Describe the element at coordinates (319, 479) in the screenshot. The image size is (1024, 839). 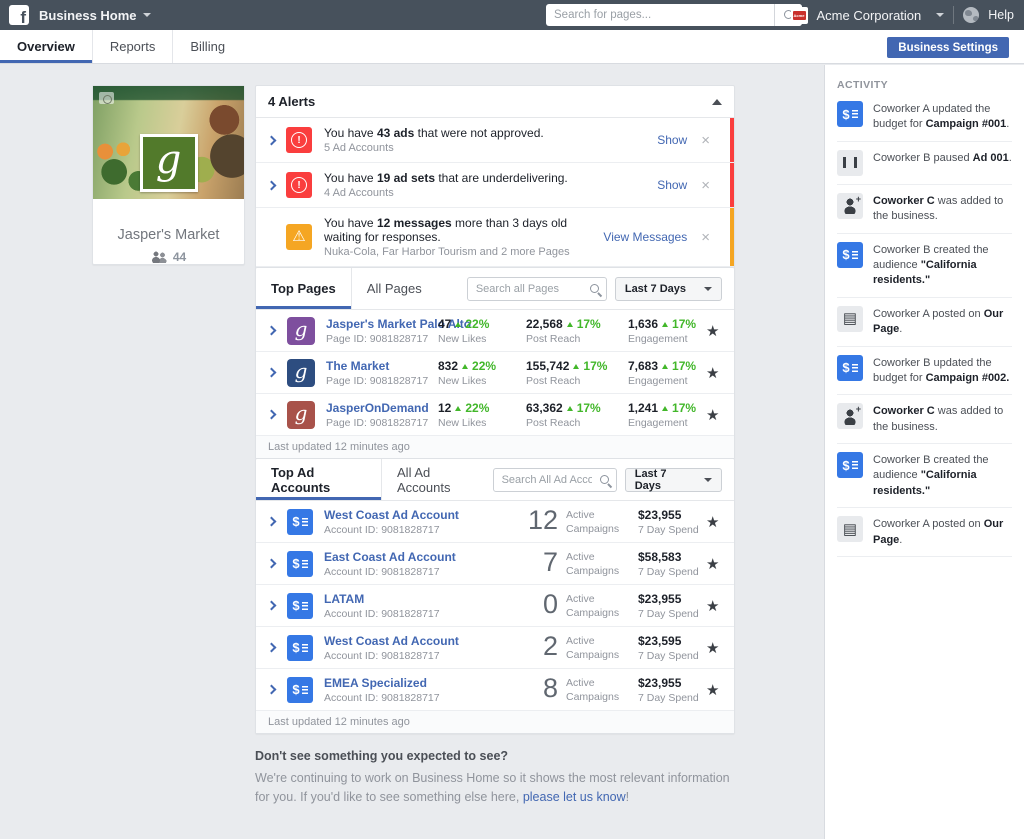
I see `tab-top-ad-accounts: Top Ad Accounts` at that location.